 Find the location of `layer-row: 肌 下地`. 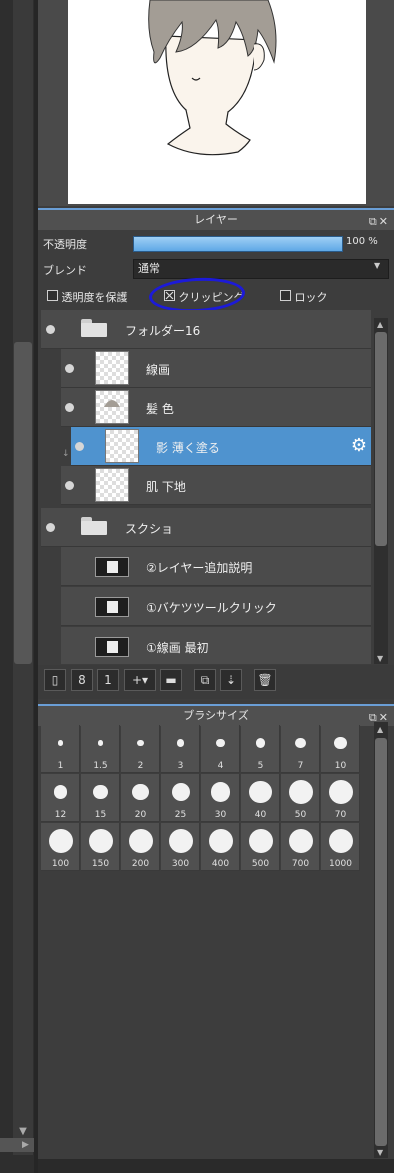

layer-row: 肌 下地 is located at coordinates (216, 485).